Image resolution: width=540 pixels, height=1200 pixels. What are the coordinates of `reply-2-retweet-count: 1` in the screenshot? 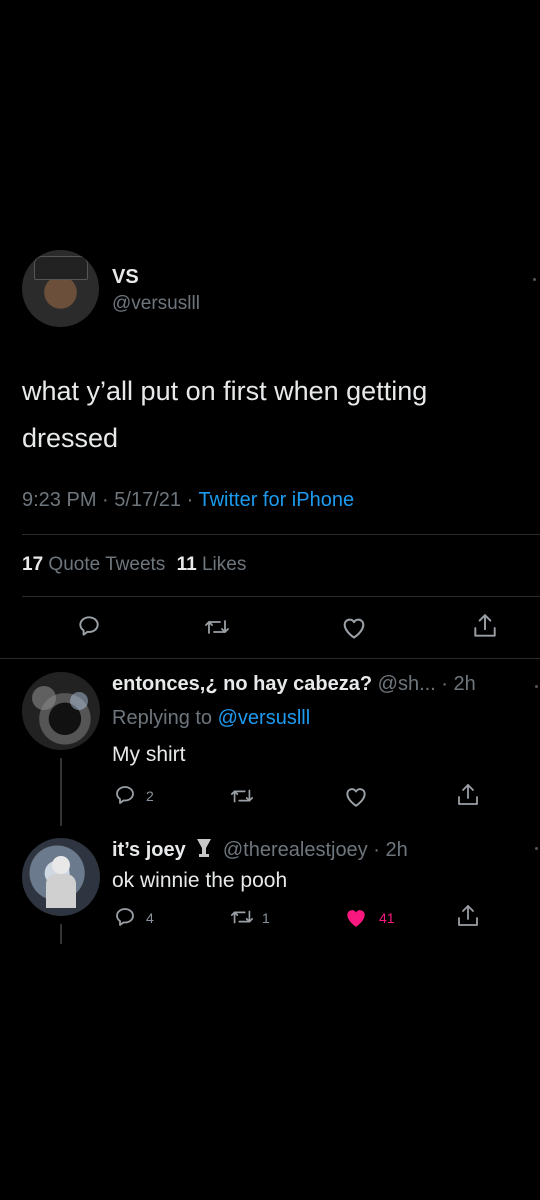 It's located at (266, 918).